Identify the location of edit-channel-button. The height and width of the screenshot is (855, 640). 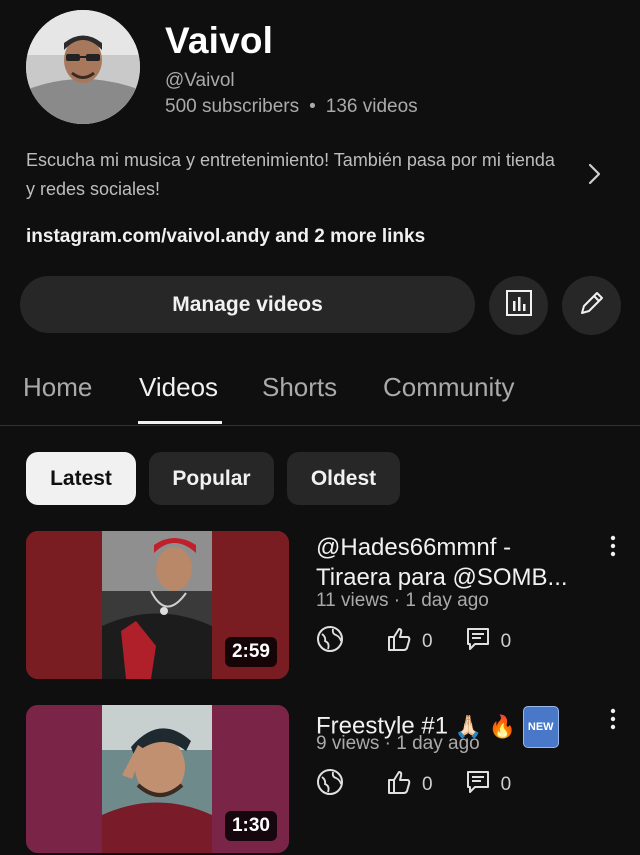
(591, 305).